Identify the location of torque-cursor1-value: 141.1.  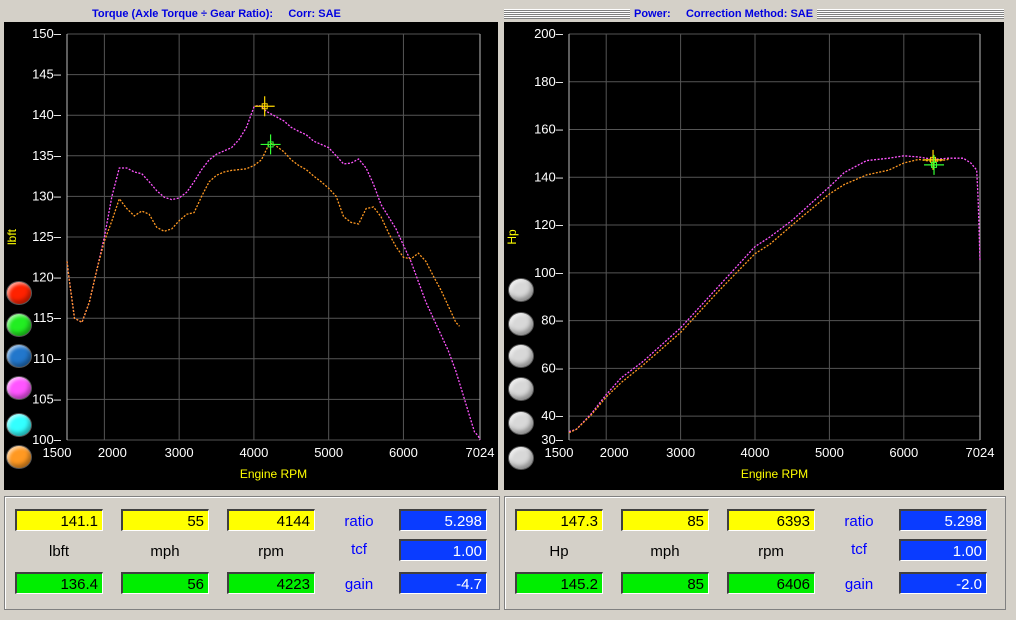
(59, 520).